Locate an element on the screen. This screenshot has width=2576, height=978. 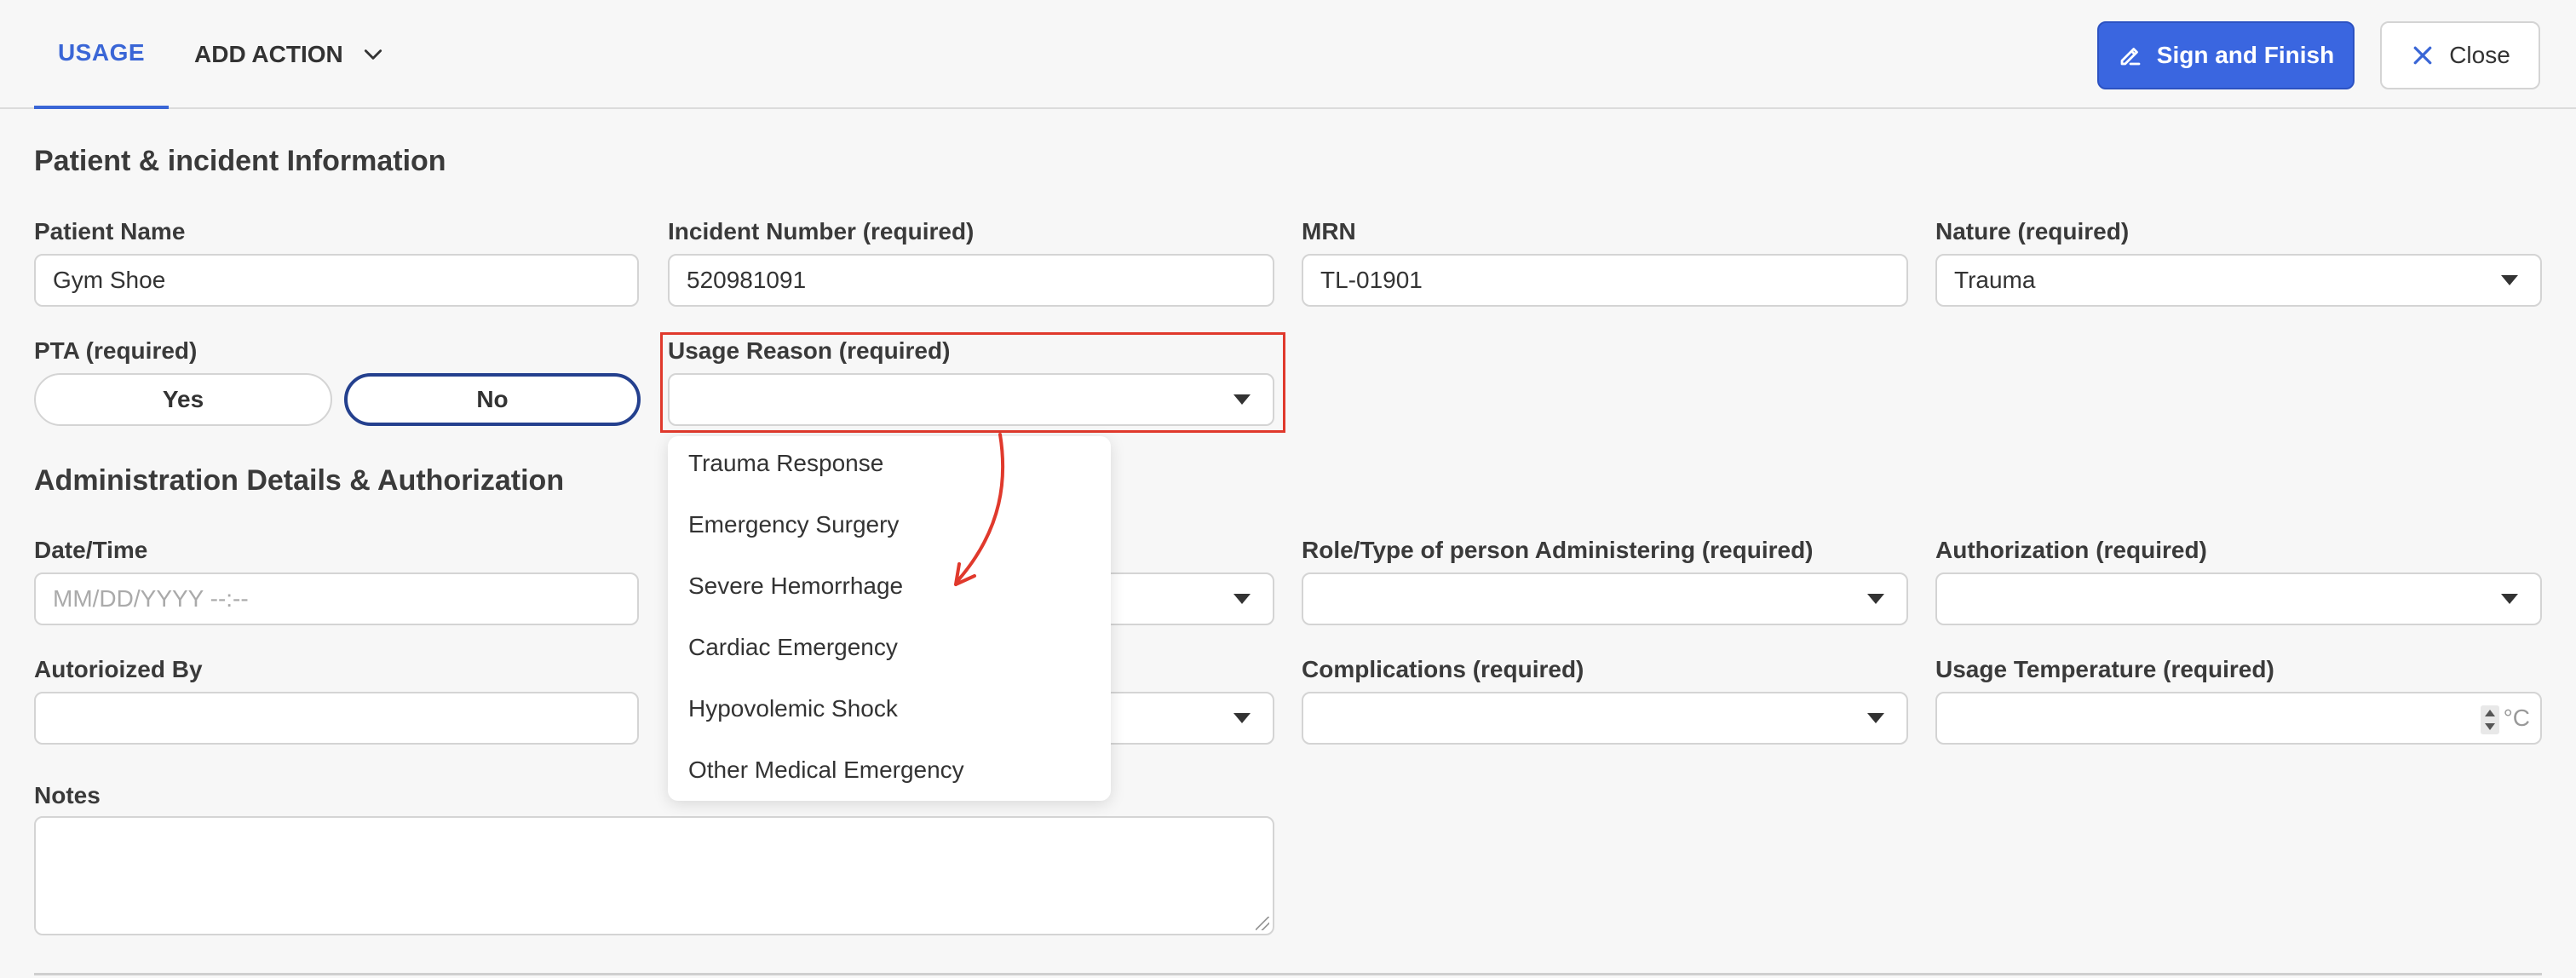
sign-and-finish-button: Sign and Finish is located at coordinates (2226, 55).